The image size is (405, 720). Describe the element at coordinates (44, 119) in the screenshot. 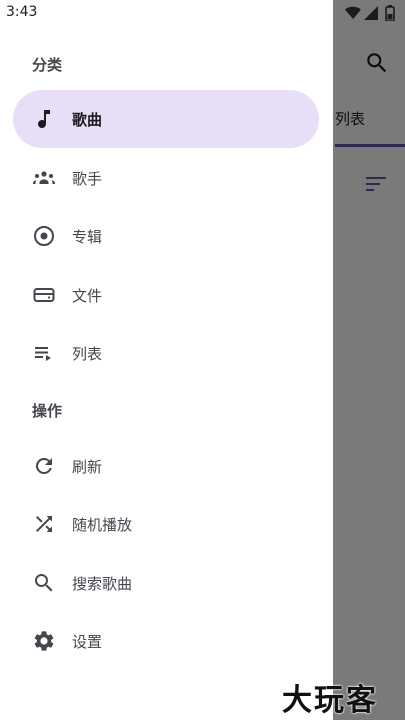

I see `music-note-icon` at that location.